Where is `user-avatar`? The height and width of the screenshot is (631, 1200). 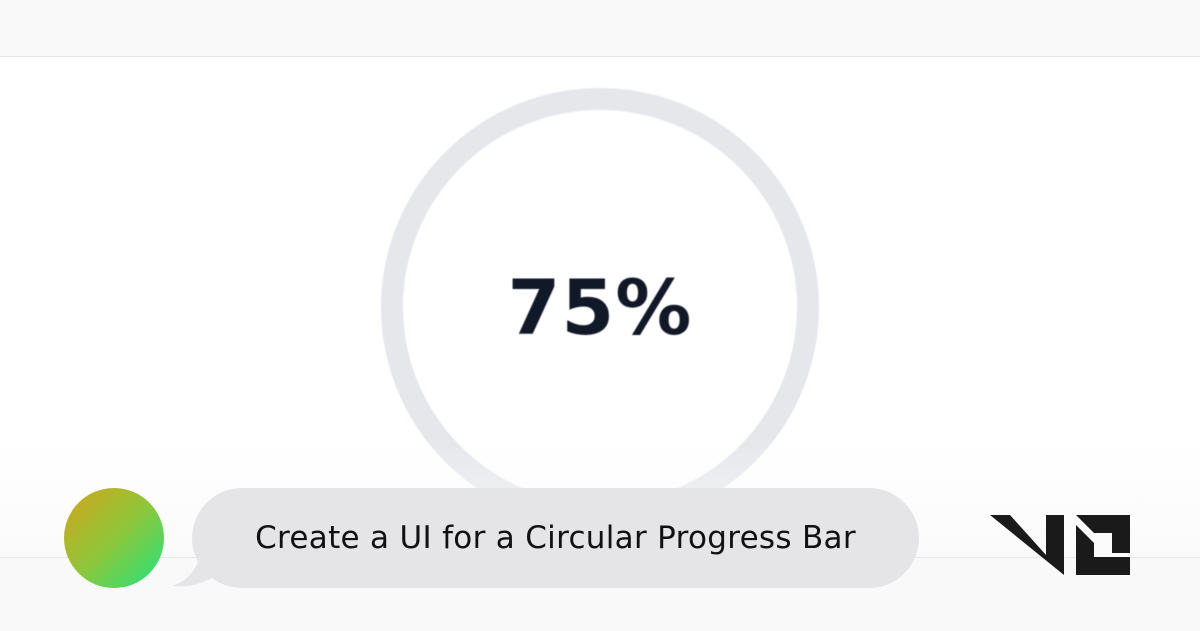
user-avatar is located at coordinates (114, 538).